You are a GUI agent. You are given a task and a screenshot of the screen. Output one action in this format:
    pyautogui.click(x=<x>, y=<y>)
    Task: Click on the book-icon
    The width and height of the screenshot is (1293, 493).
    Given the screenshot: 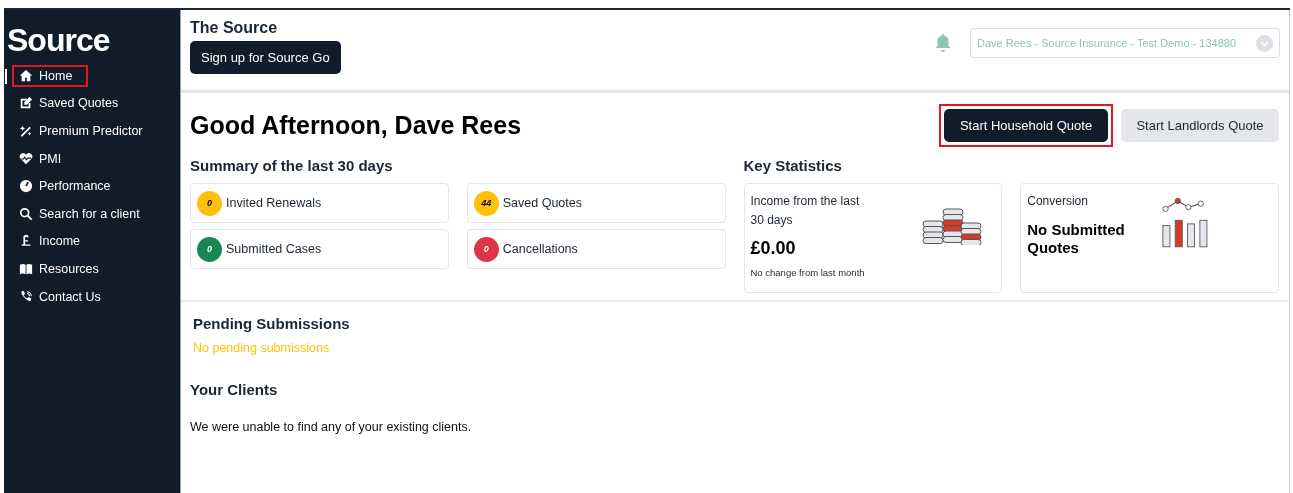 What is the action you would take?
    pyautogui.click(x=26, y=268)
    